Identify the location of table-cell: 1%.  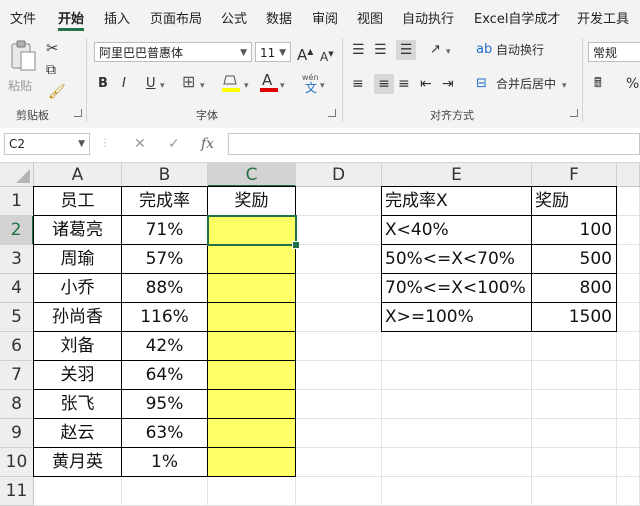
(165, 462).